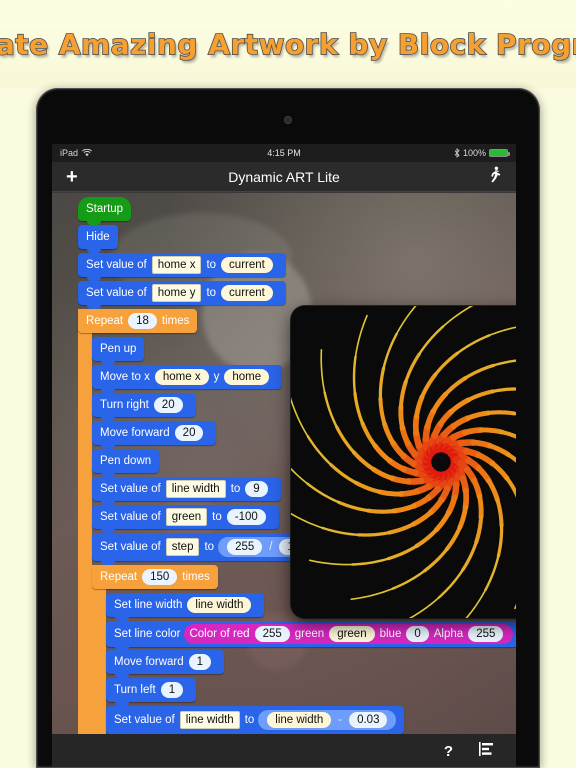  I want to click on banner-title: Create Amazing Artwork by Block Program, so click(288, 44).